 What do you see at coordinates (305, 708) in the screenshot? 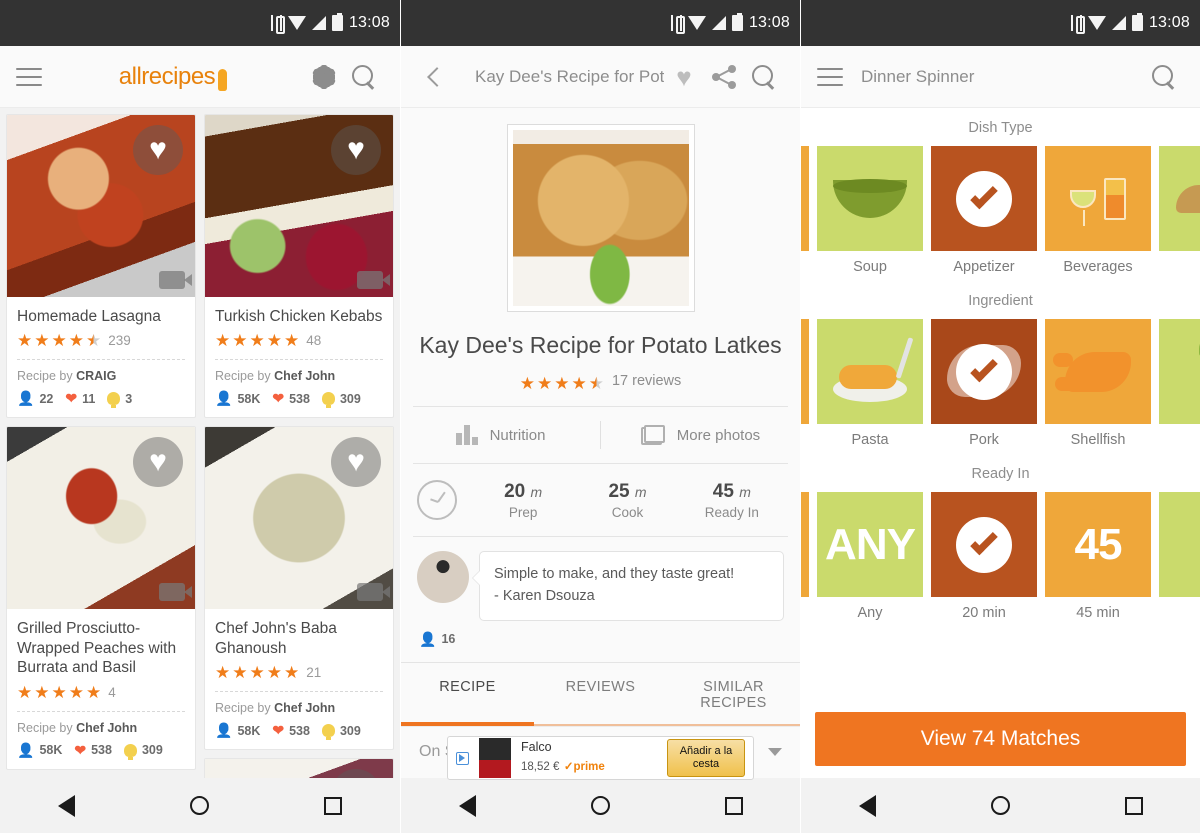
I see `author-name: Chef John` at bounding box center [305, 708].